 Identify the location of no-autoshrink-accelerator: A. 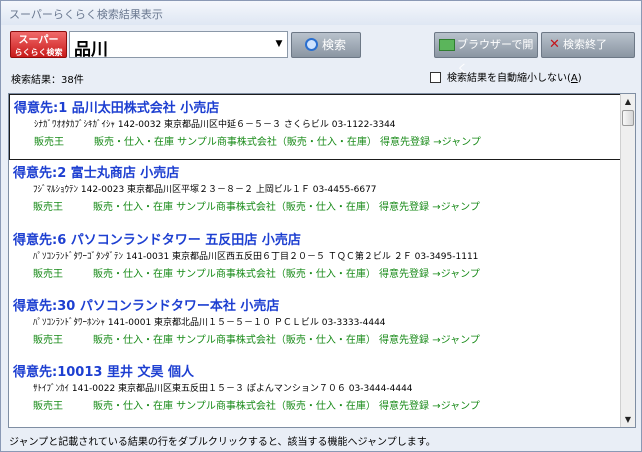
(574, 78).